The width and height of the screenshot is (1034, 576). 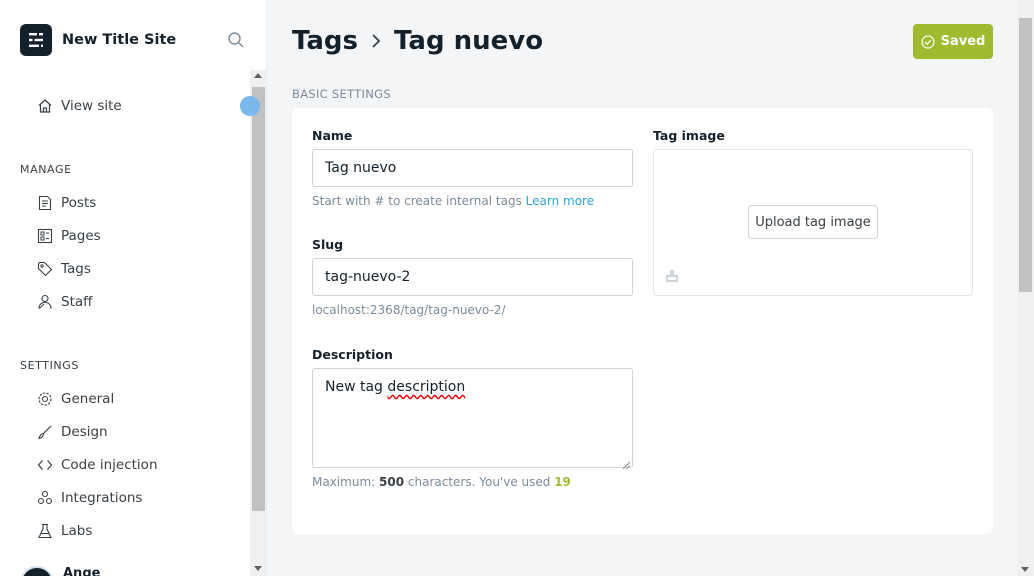 What do you see at coordinates (45, 498) in the screenshot?
I see `integrations-icon` at bounding box center [45, 498].